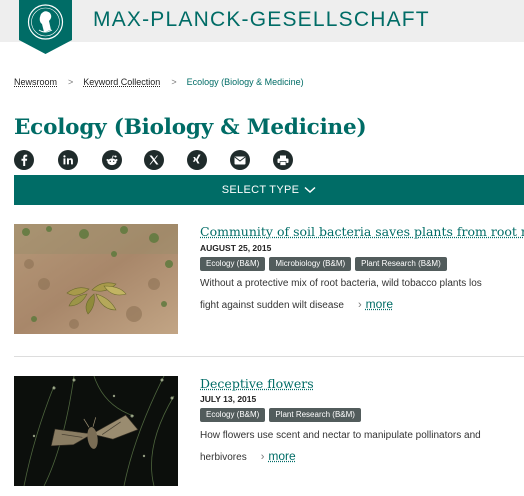 Image resolution: width=524 pixels, height=496 pixels. Describe the element at coordinates (24, 160) in the screenshot. I see `facebook-icon` at that location.